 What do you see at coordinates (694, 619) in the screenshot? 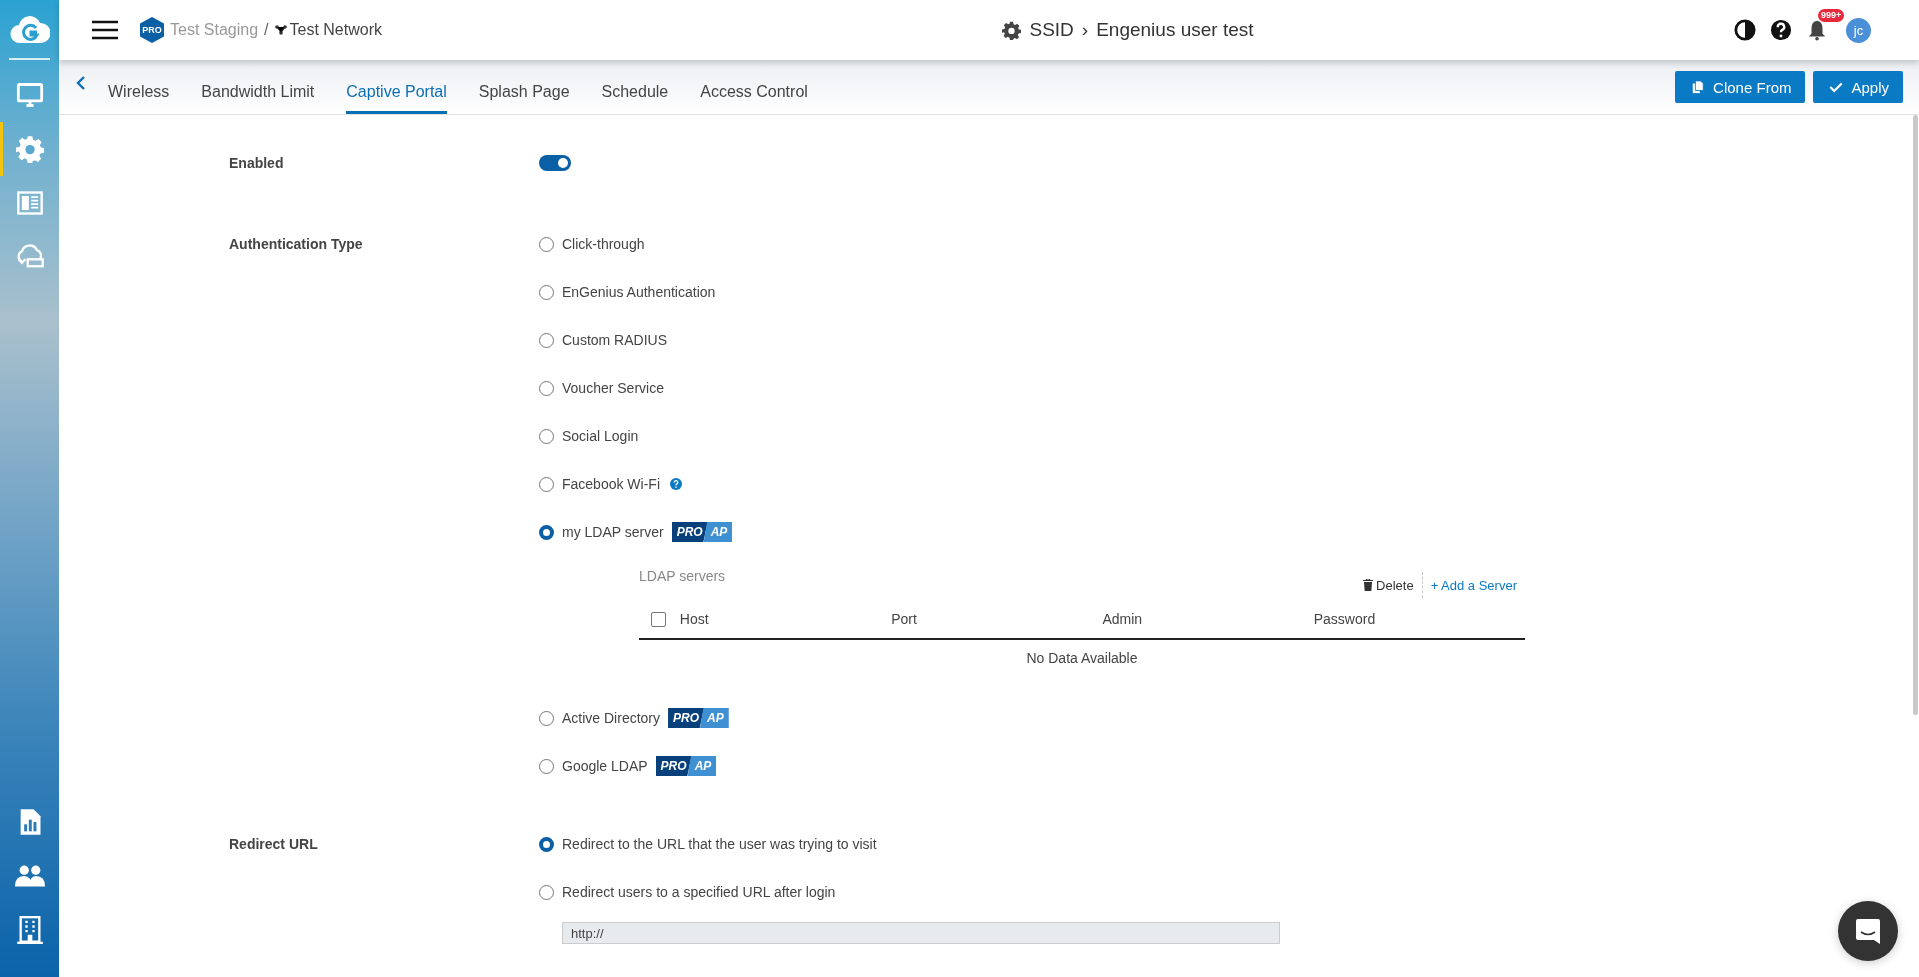
I see `column-header: Host` at bounding box center [694, 619].